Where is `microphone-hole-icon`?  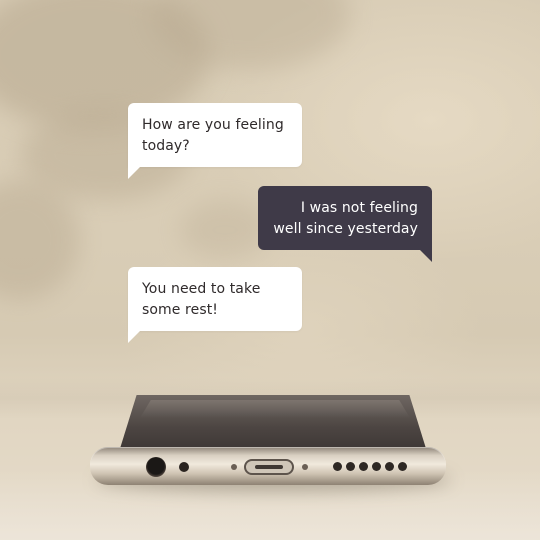
microphone-hole-icon is located at coordinates (184, 467).